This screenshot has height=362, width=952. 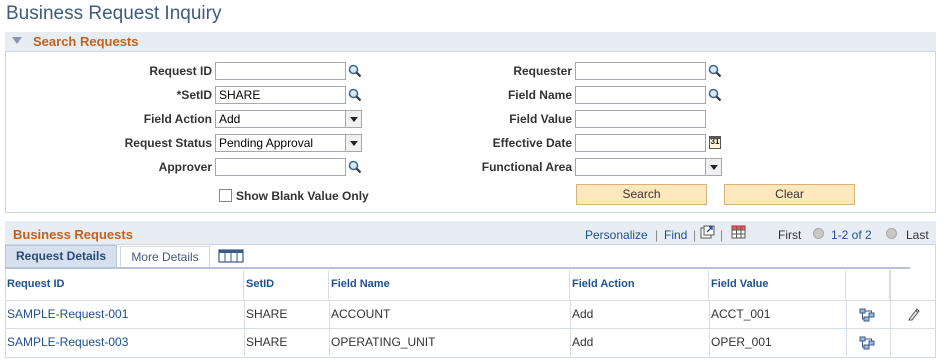 I want to click on field-value-label: Field Value, so click(x=540, y=119).